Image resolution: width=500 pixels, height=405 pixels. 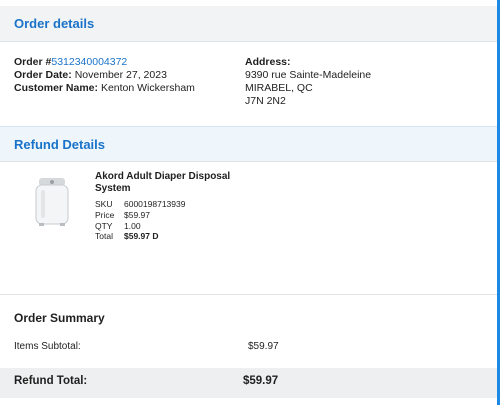 I want to click on sku-value: 6000198713939, so click(x=155, y=204).